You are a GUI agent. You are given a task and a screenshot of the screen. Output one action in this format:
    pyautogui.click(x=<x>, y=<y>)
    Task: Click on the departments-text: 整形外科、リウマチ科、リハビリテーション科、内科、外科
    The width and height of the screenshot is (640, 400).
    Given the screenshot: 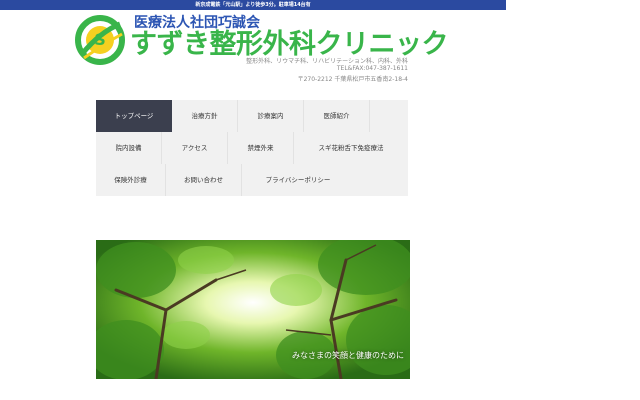 What is the action you would take?
    pyautogui.click(x=327, y=61)
    